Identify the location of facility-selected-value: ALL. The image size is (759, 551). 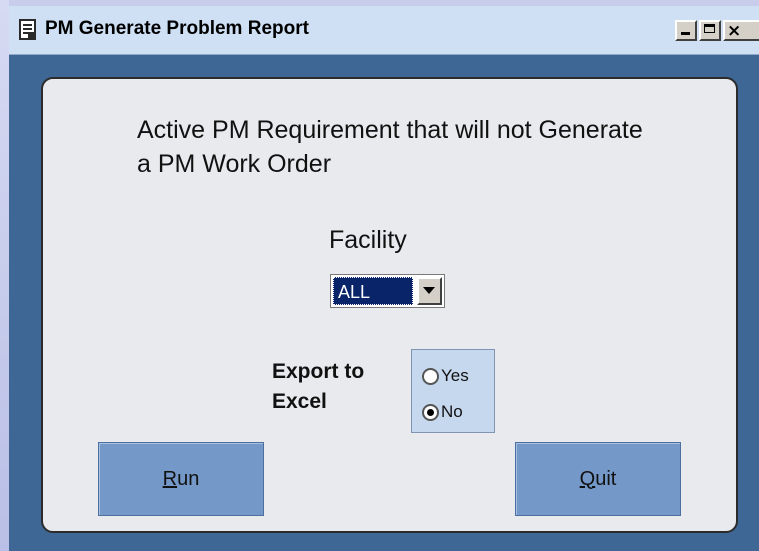
(373, 291).